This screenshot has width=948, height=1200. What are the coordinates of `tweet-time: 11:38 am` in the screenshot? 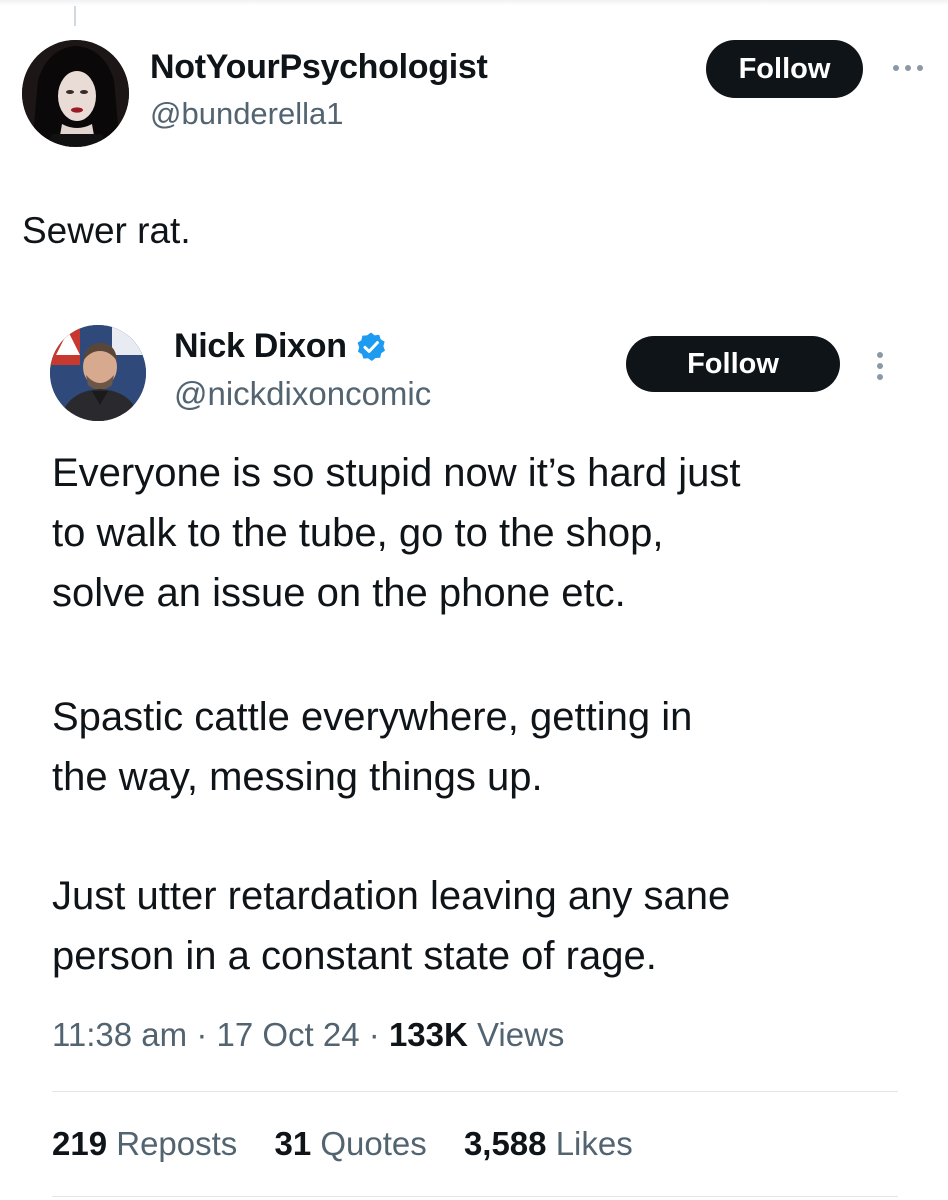 It's located at (119, 1034).